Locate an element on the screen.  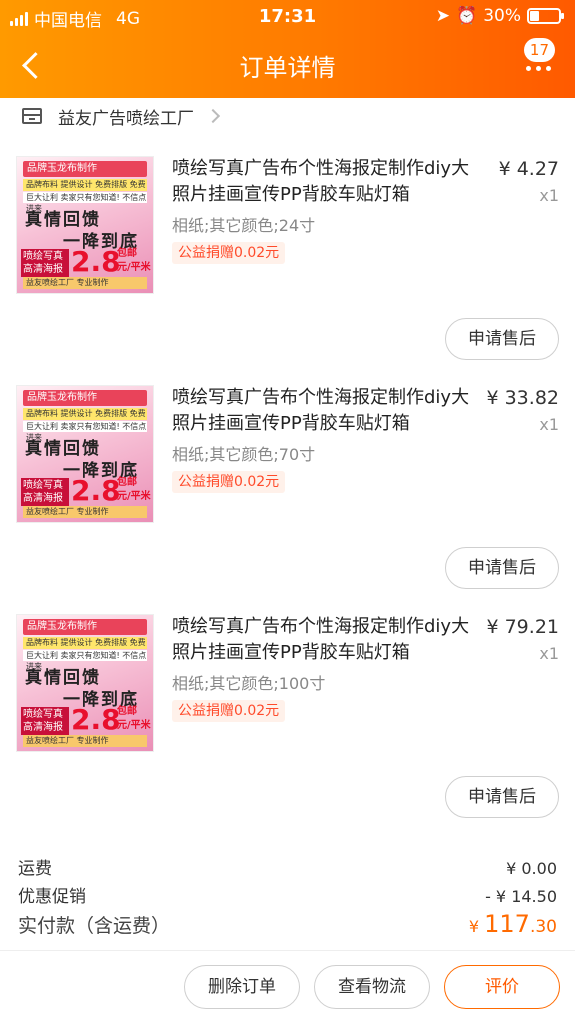
more-button: 17 is located at coordinates (532, 63).